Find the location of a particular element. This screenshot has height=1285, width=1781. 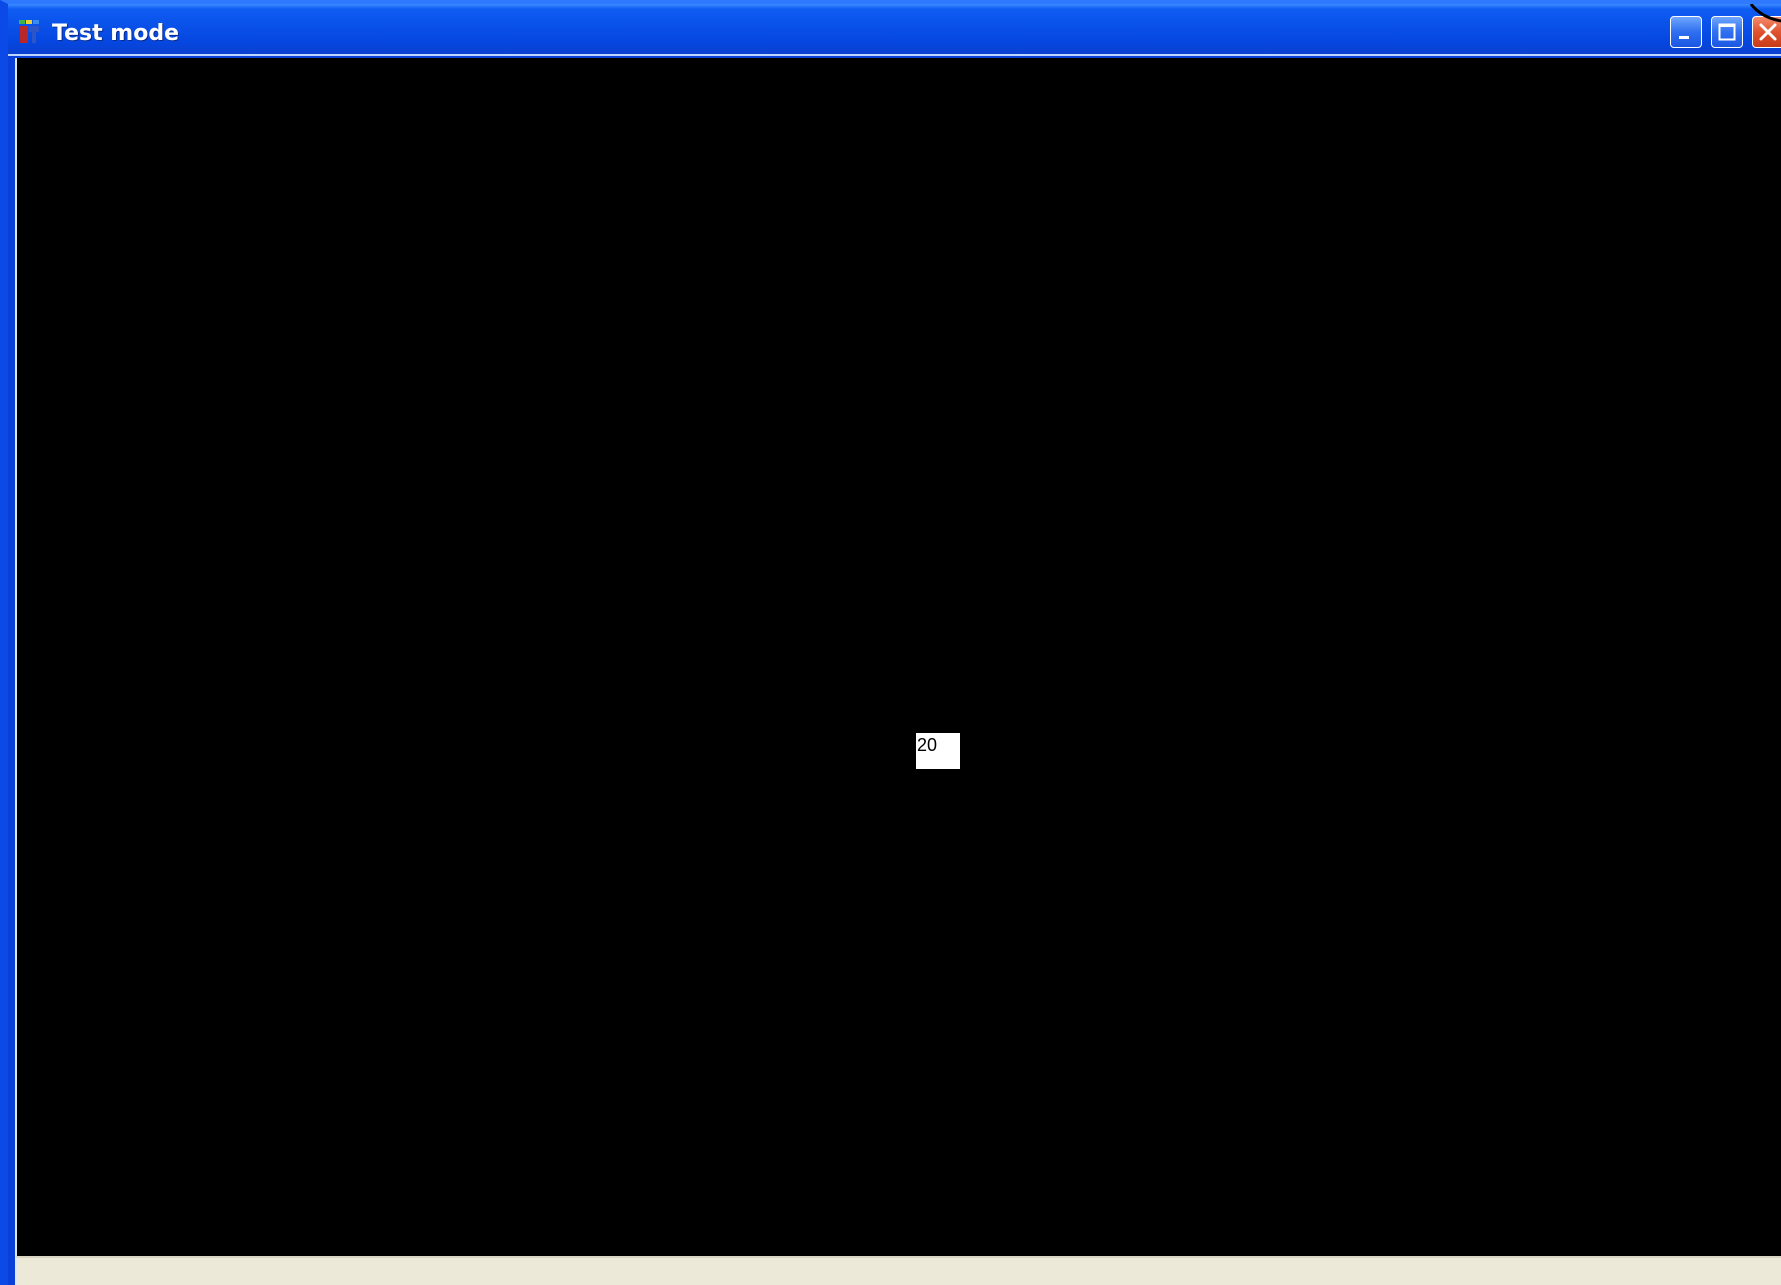

app-icon is located at coordinates (29, 31).